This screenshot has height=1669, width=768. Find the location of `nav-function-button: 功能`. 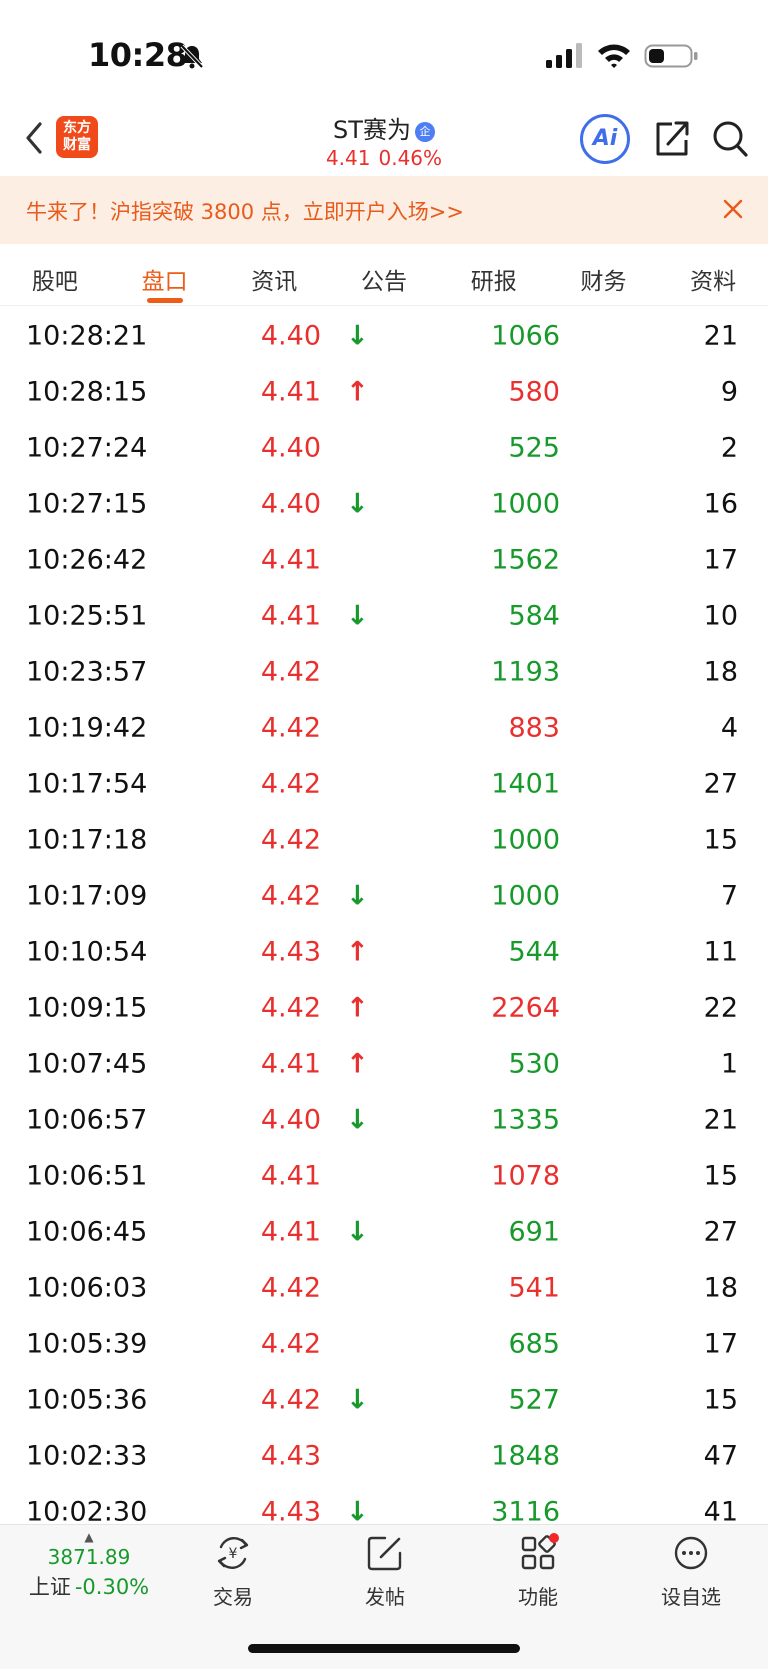

nav-function-button: 功能 is located at coordinates (538, 1571).